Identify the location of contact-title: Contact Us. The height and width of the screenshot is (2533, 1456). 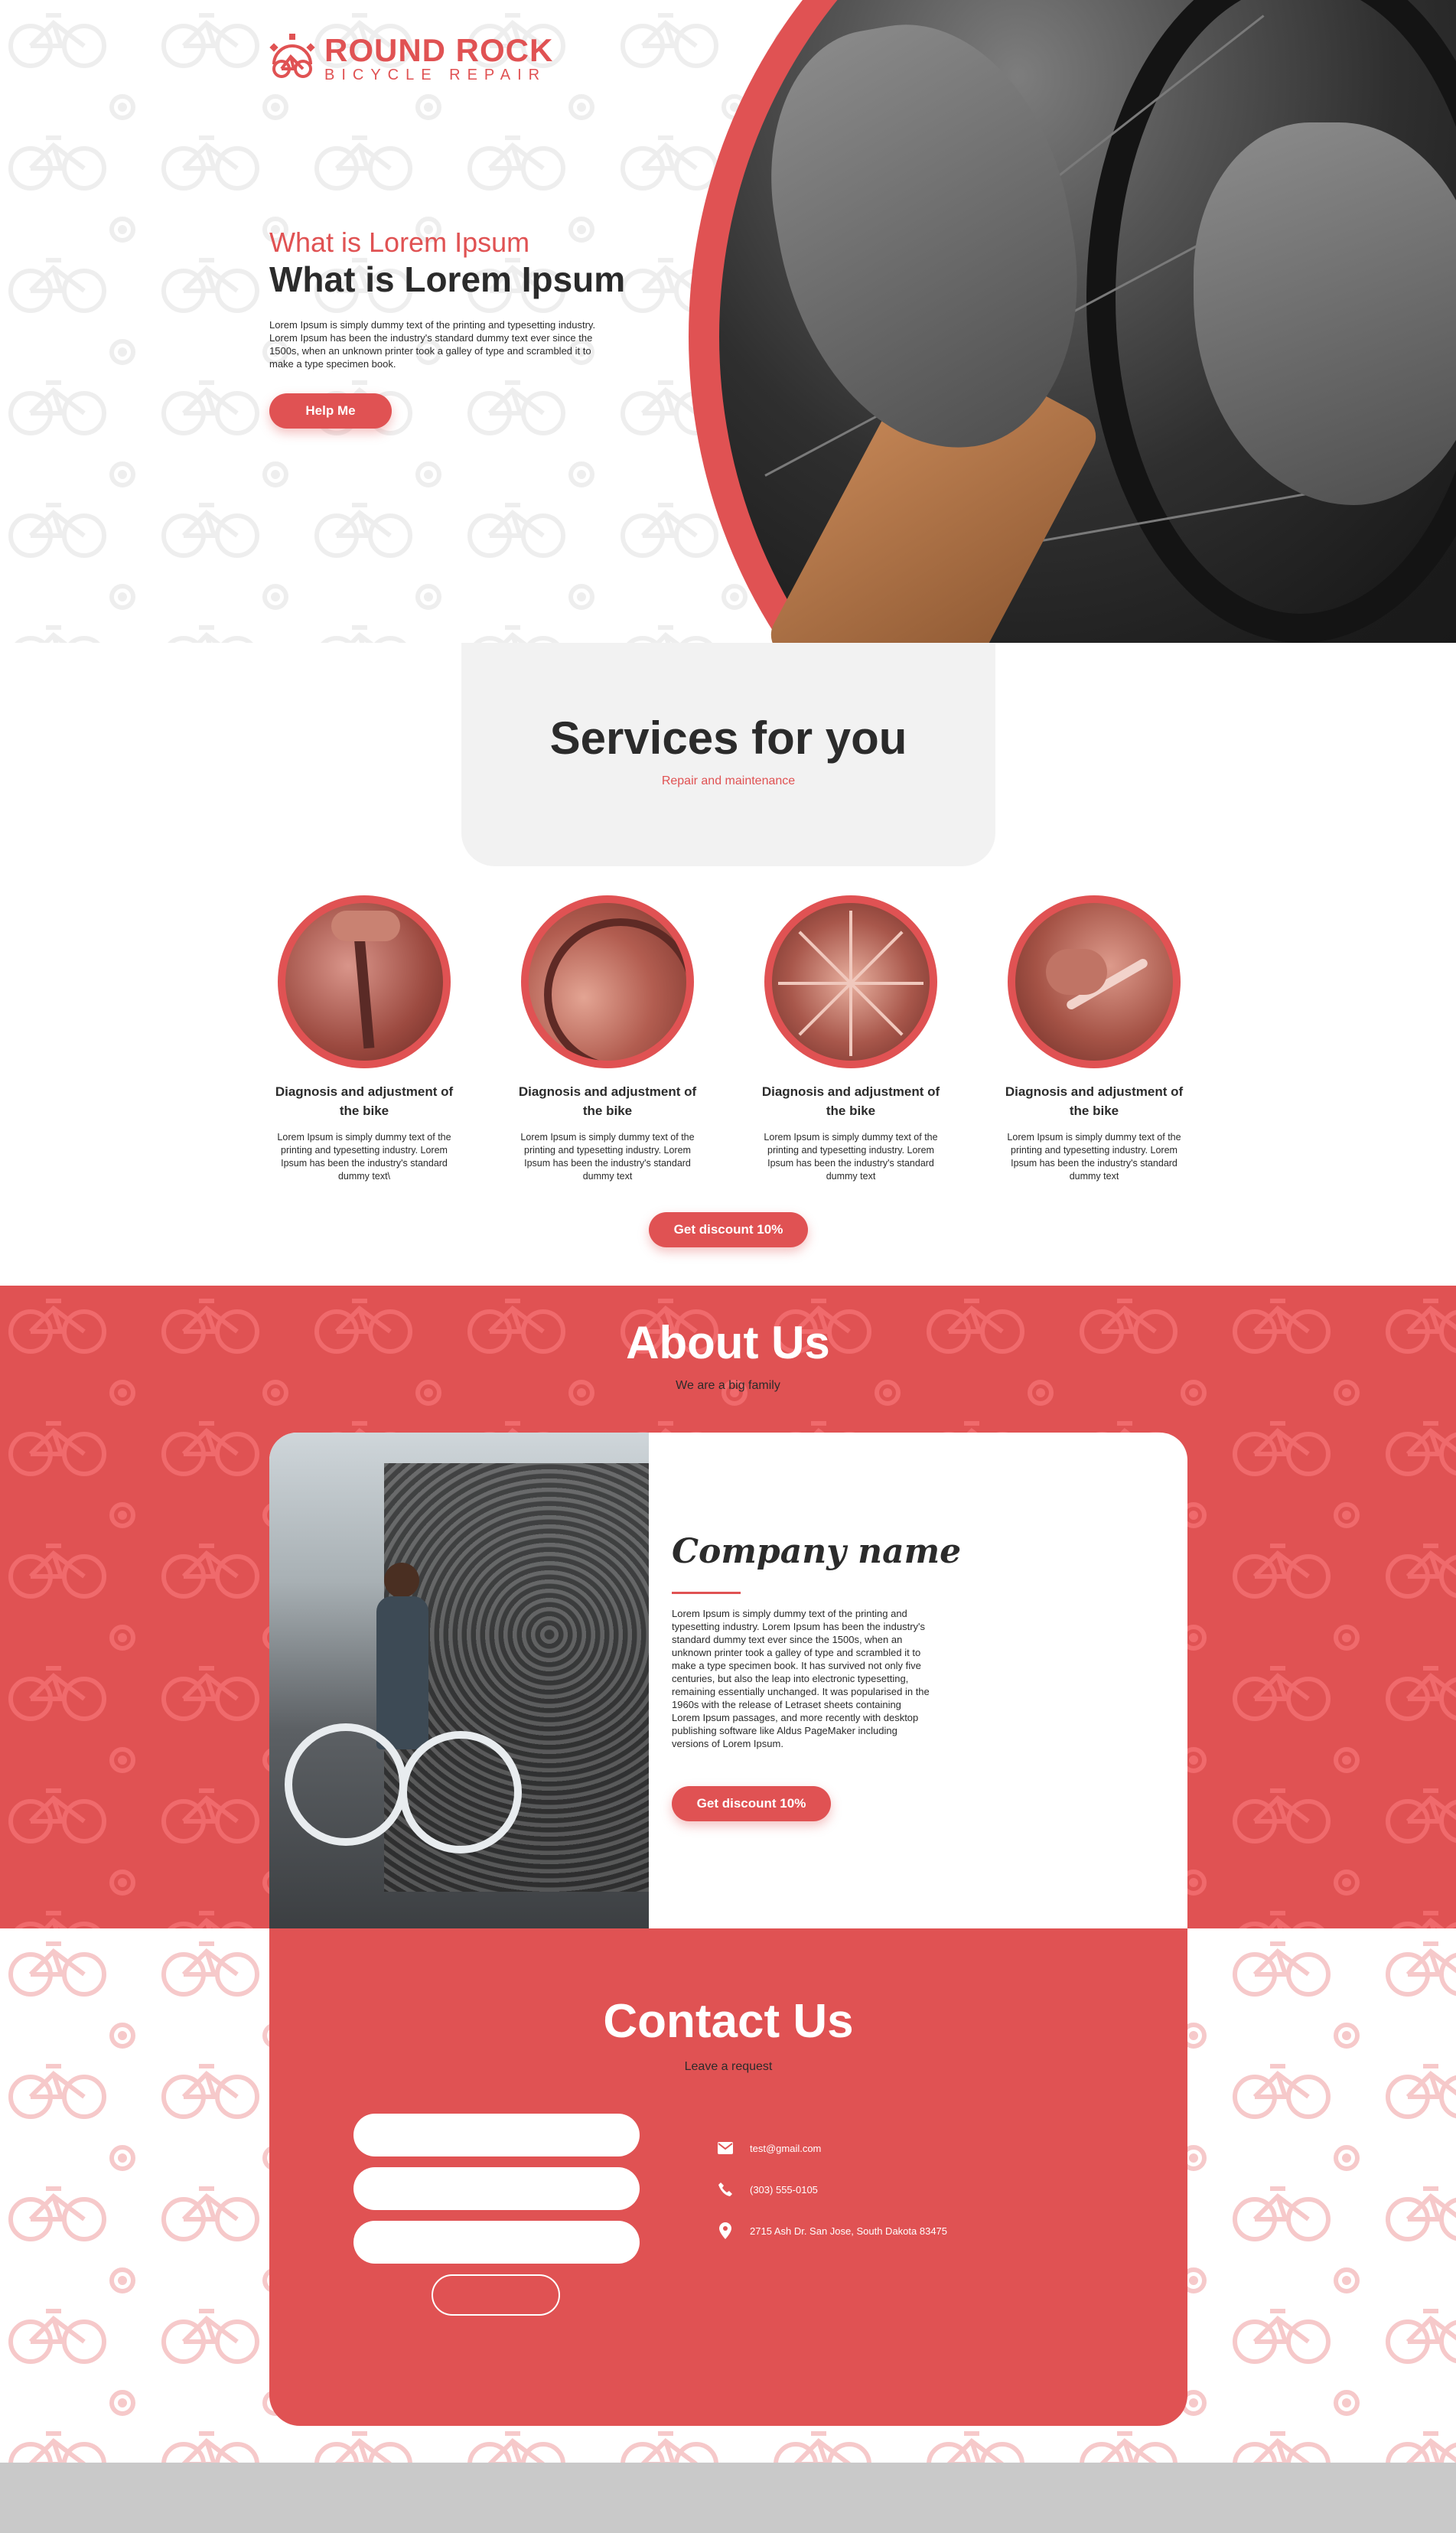
(728, 2021).